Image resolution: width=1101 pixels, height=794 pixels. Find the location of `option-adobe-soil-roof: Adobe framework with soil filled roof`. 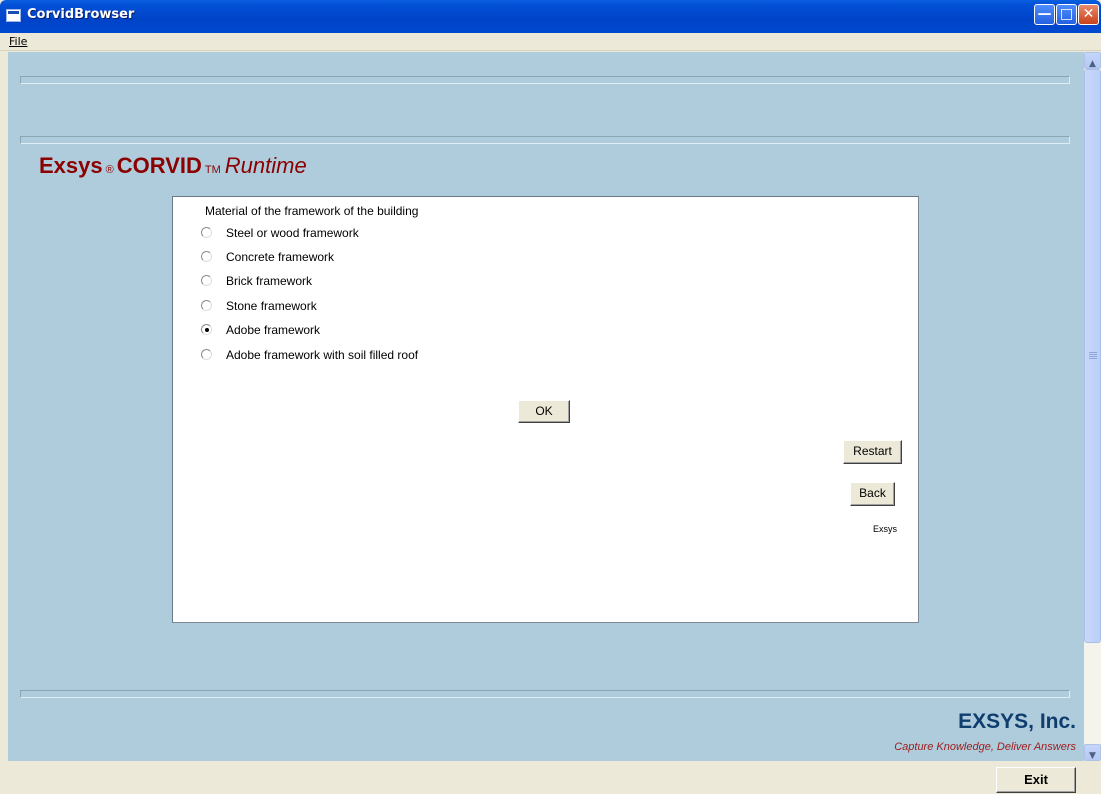

option-adobe-soil-roof: Adobe framework with soil filled roof is located at coordinates (401, 355).